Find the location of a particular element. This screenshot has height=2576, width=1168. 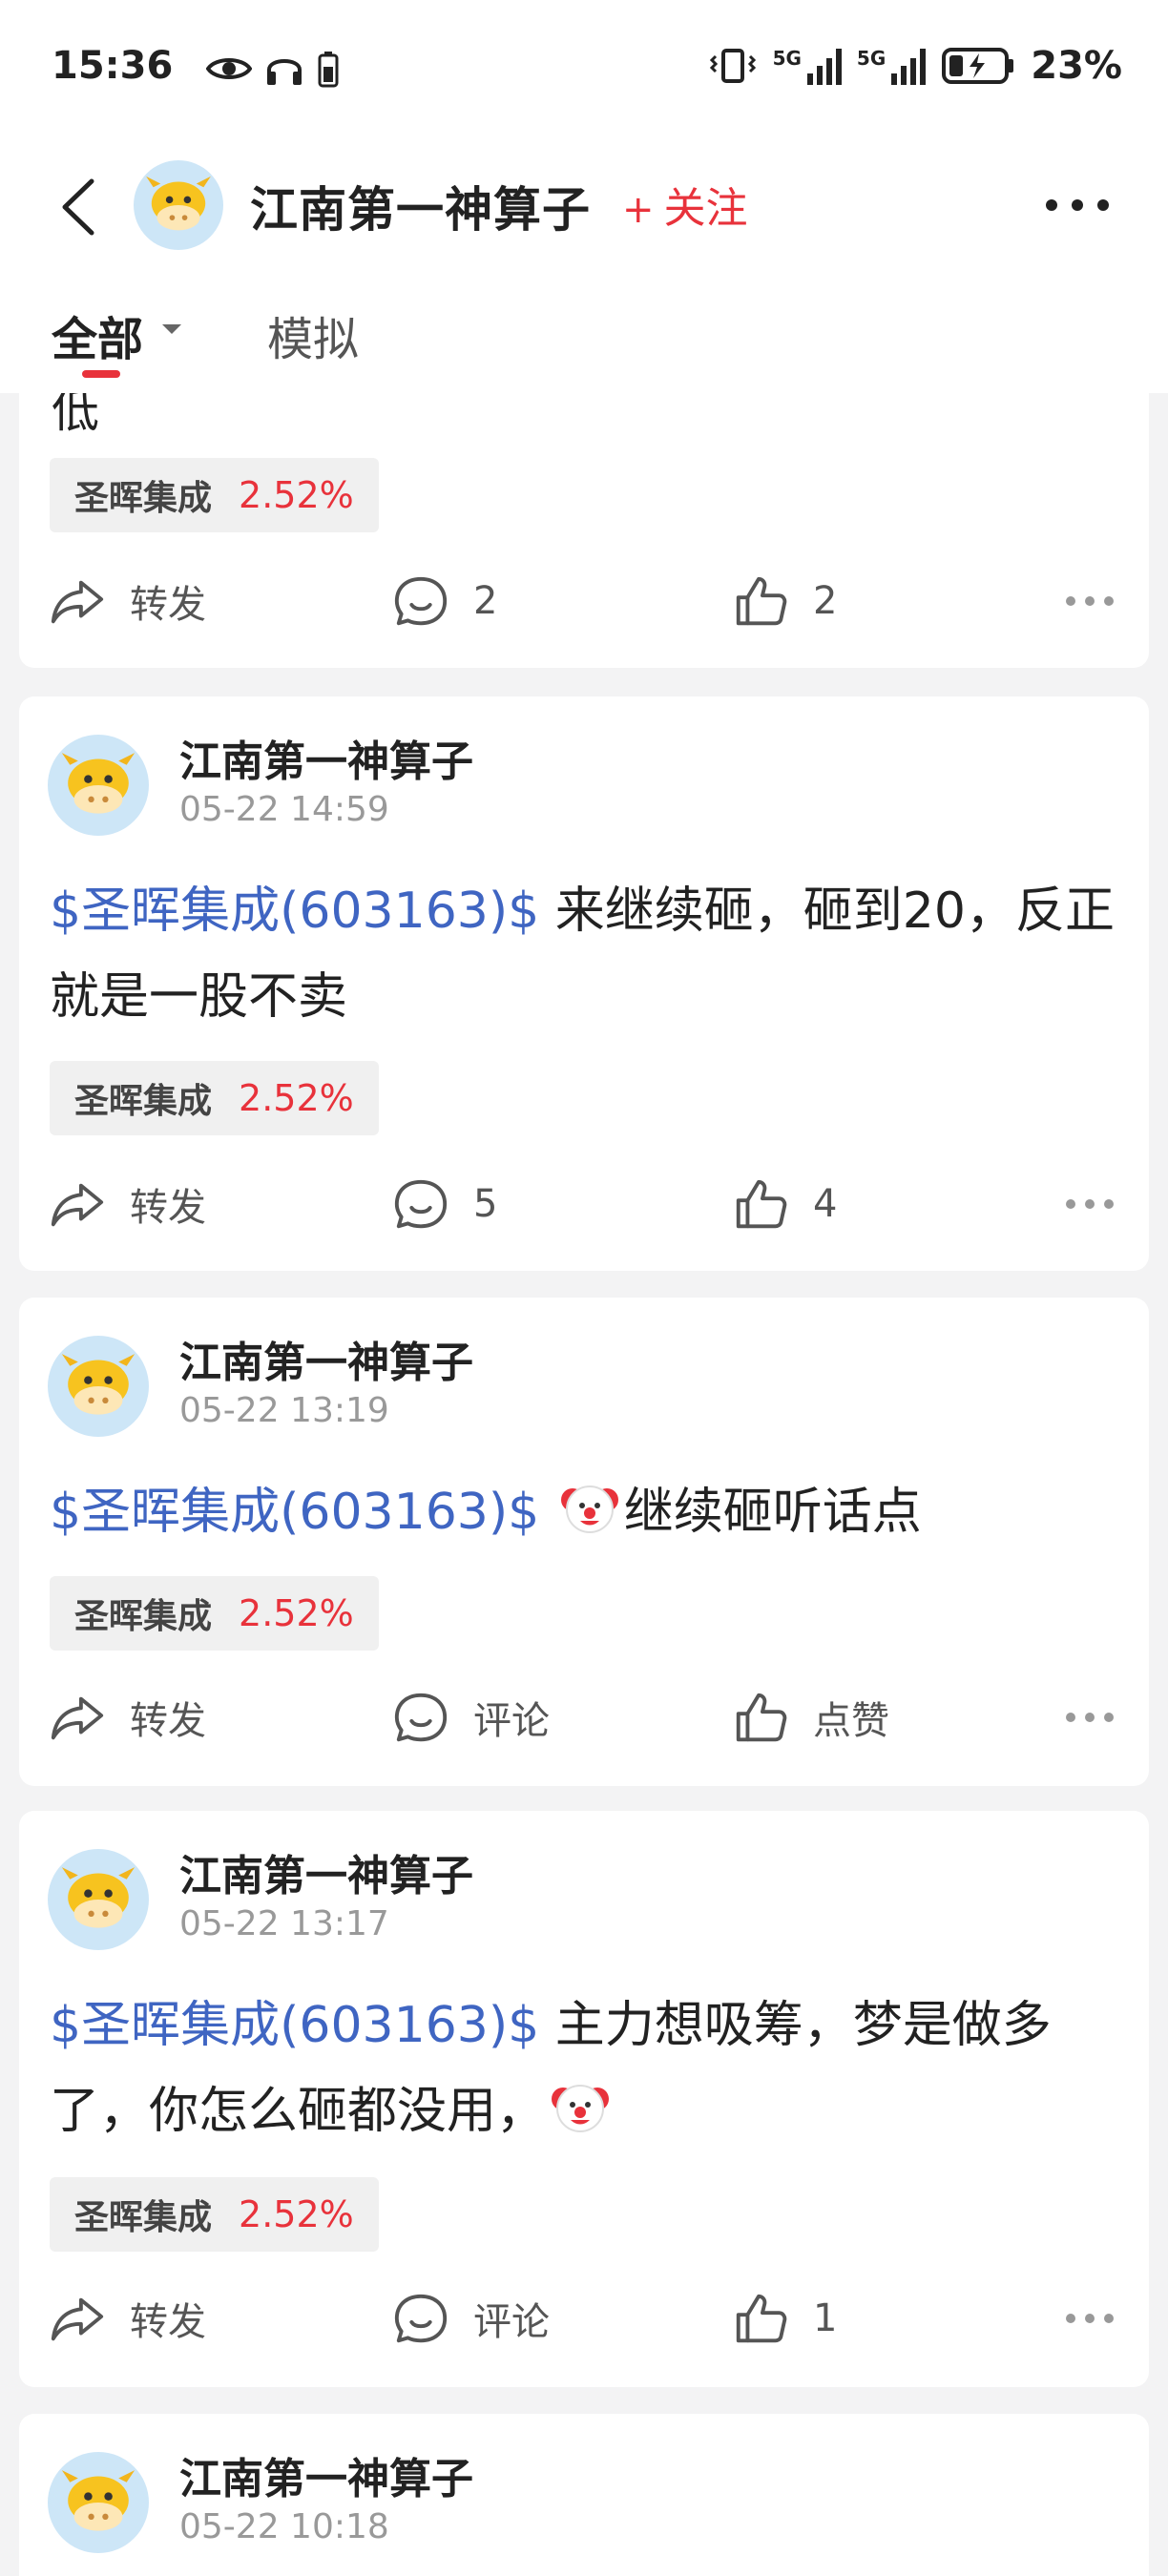

status-icons-left is located at coordinates (273, 69).